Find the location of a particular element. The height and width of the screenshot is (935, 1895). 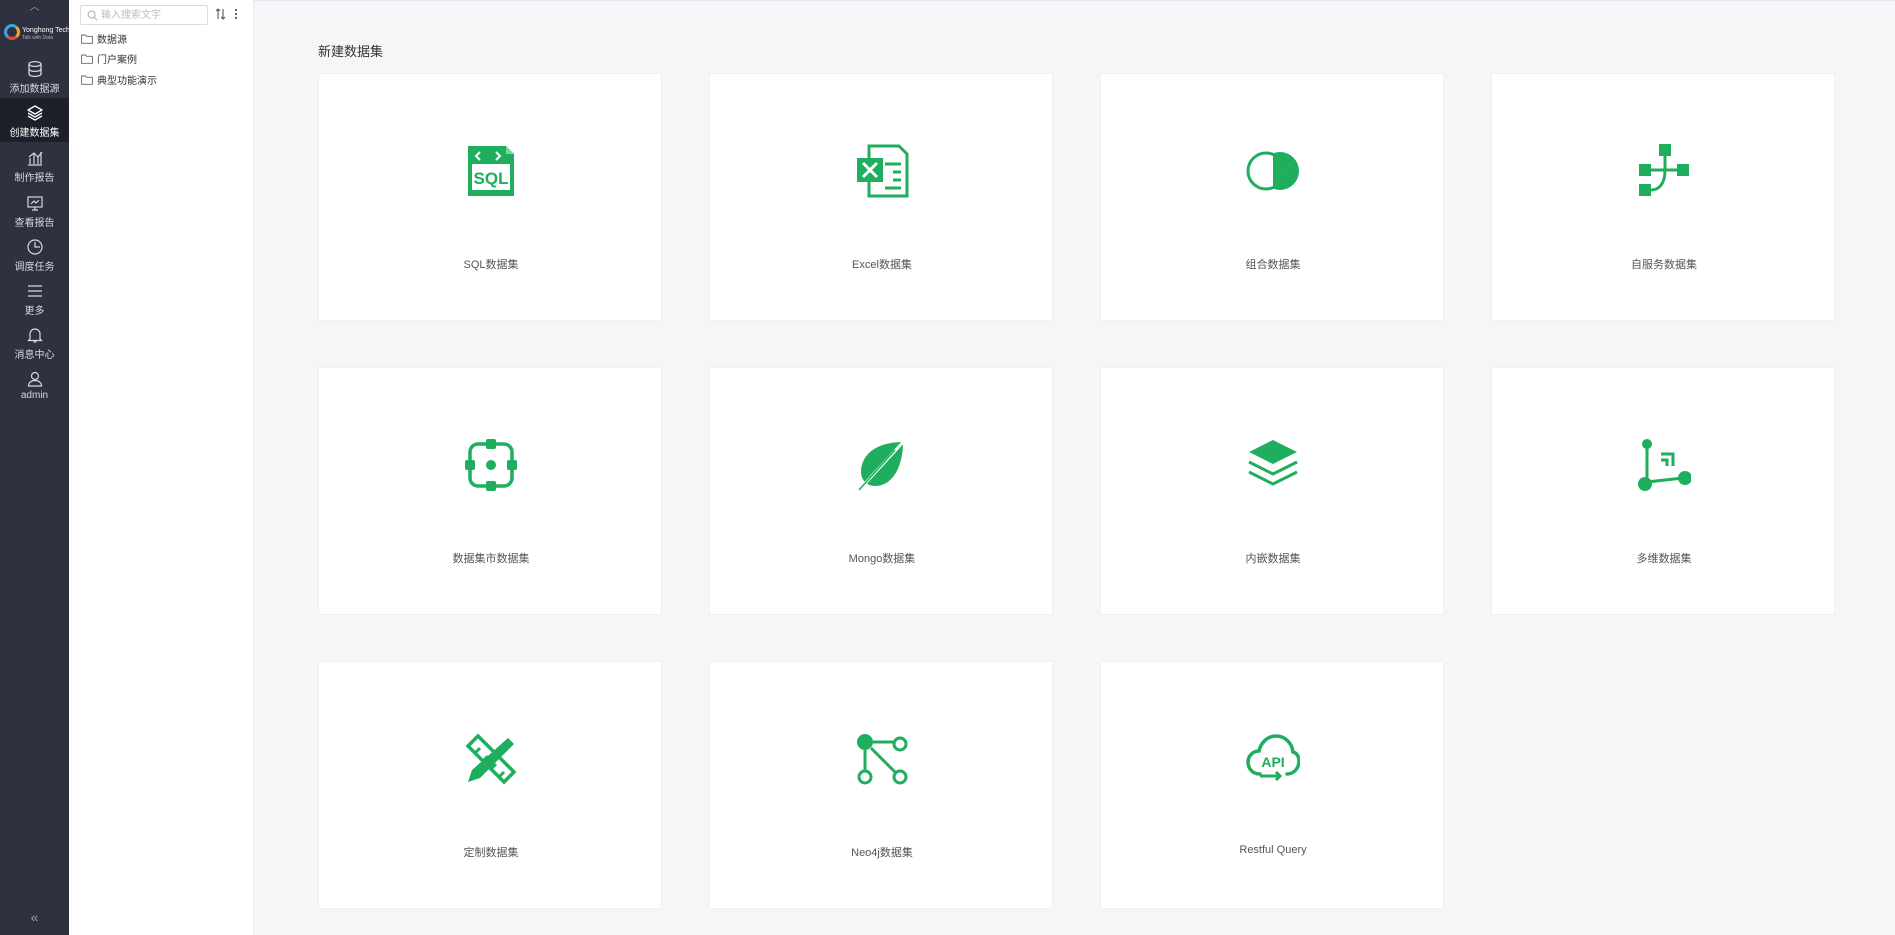

nav-item-view-report: 查看报告 is located at coordinates (34, 210).